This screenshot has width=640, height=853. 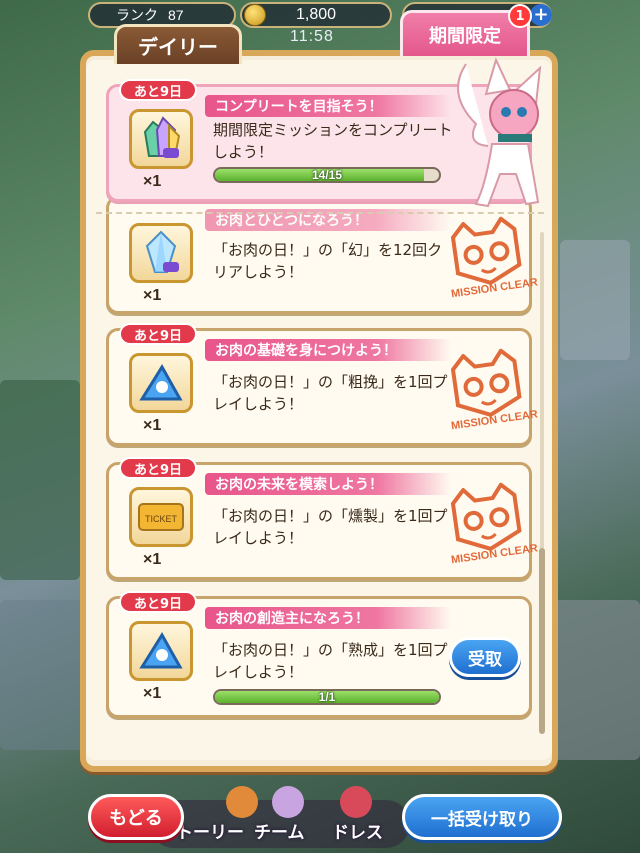 I want to click on mascot-character, so click(x=499, y=132).